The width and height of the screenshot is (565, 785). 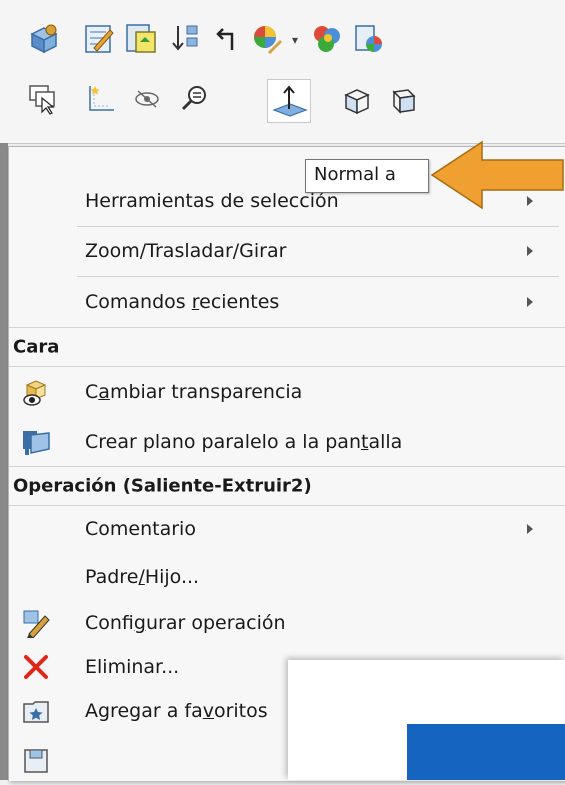 What do you see at coordinates (162, 486) in the screenshot?
I see `section-title: Operación (Saliente-Extruir2)` at bounding box center [162, 486].